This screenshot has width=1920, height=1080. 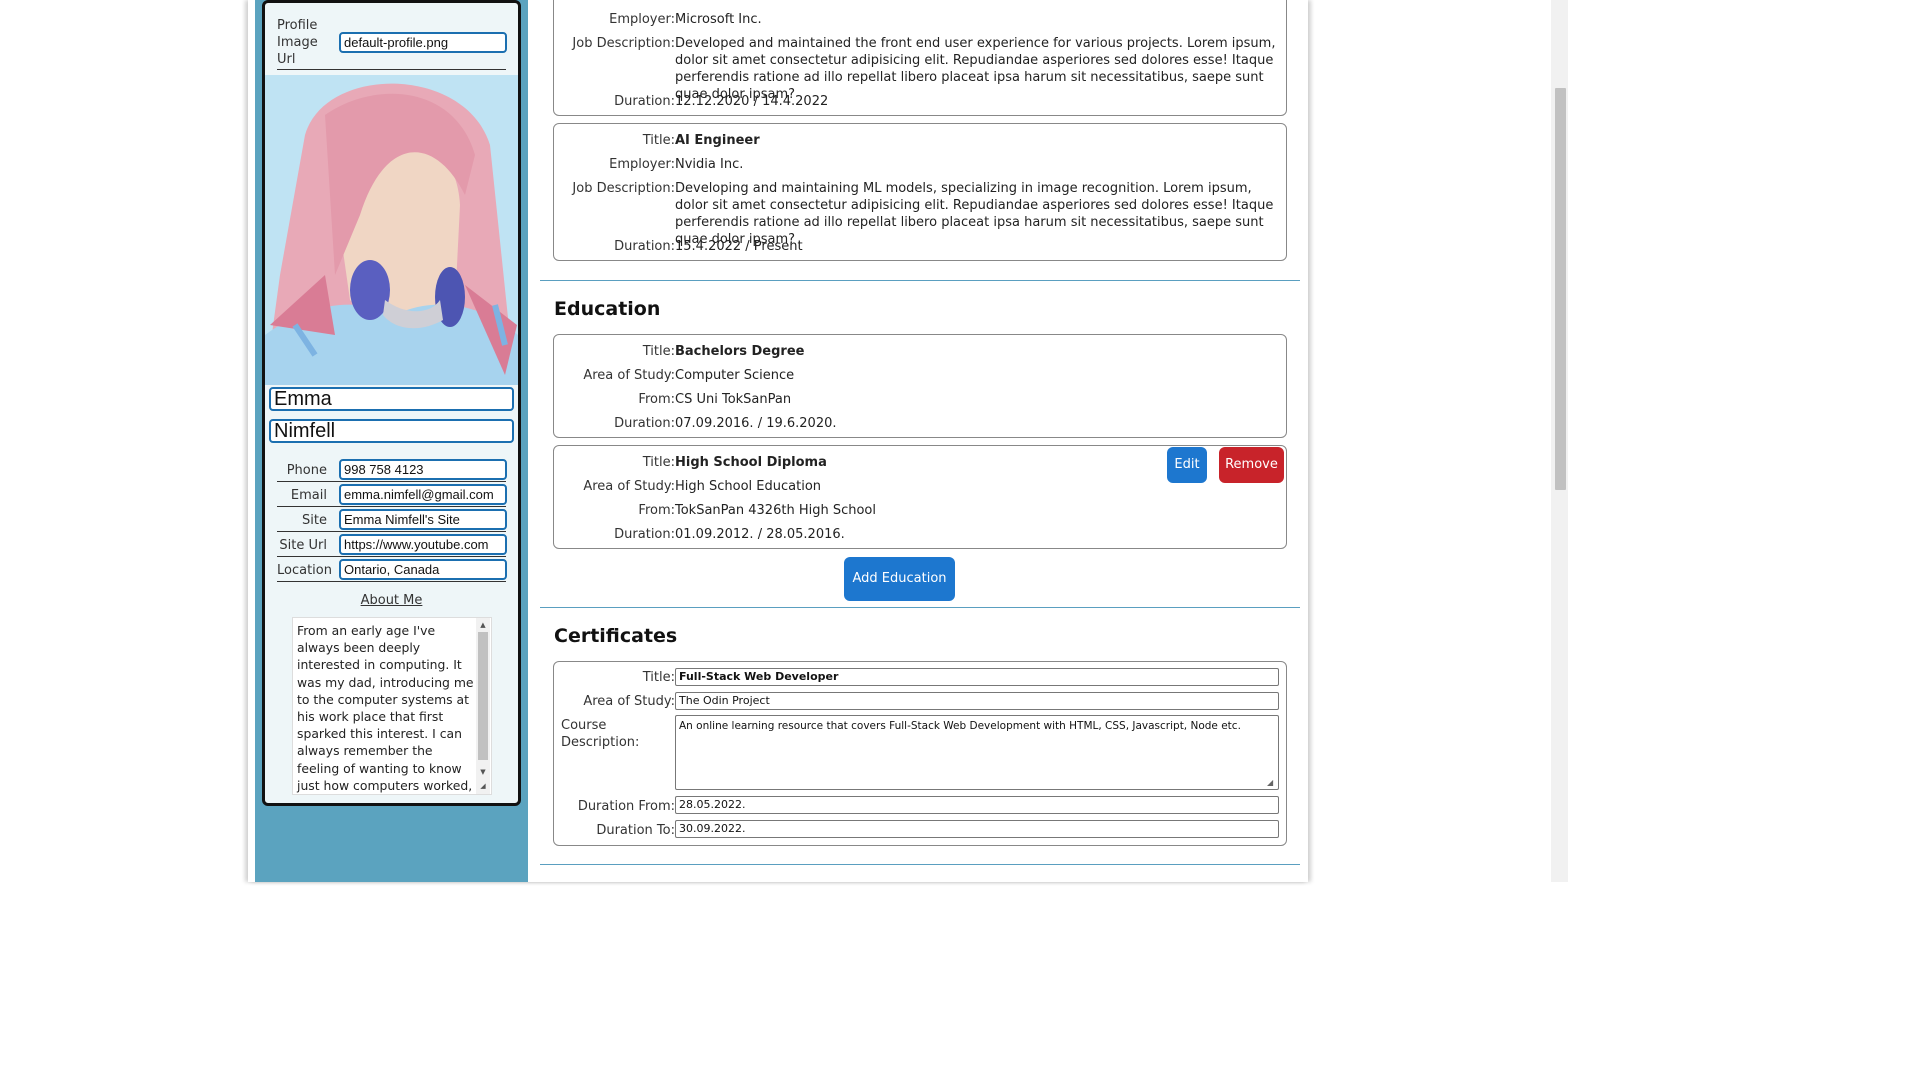 What do you see at coordinates (308, 495) in the screenshot?
I see `email-label: Email` at bounding box center [308, 495].